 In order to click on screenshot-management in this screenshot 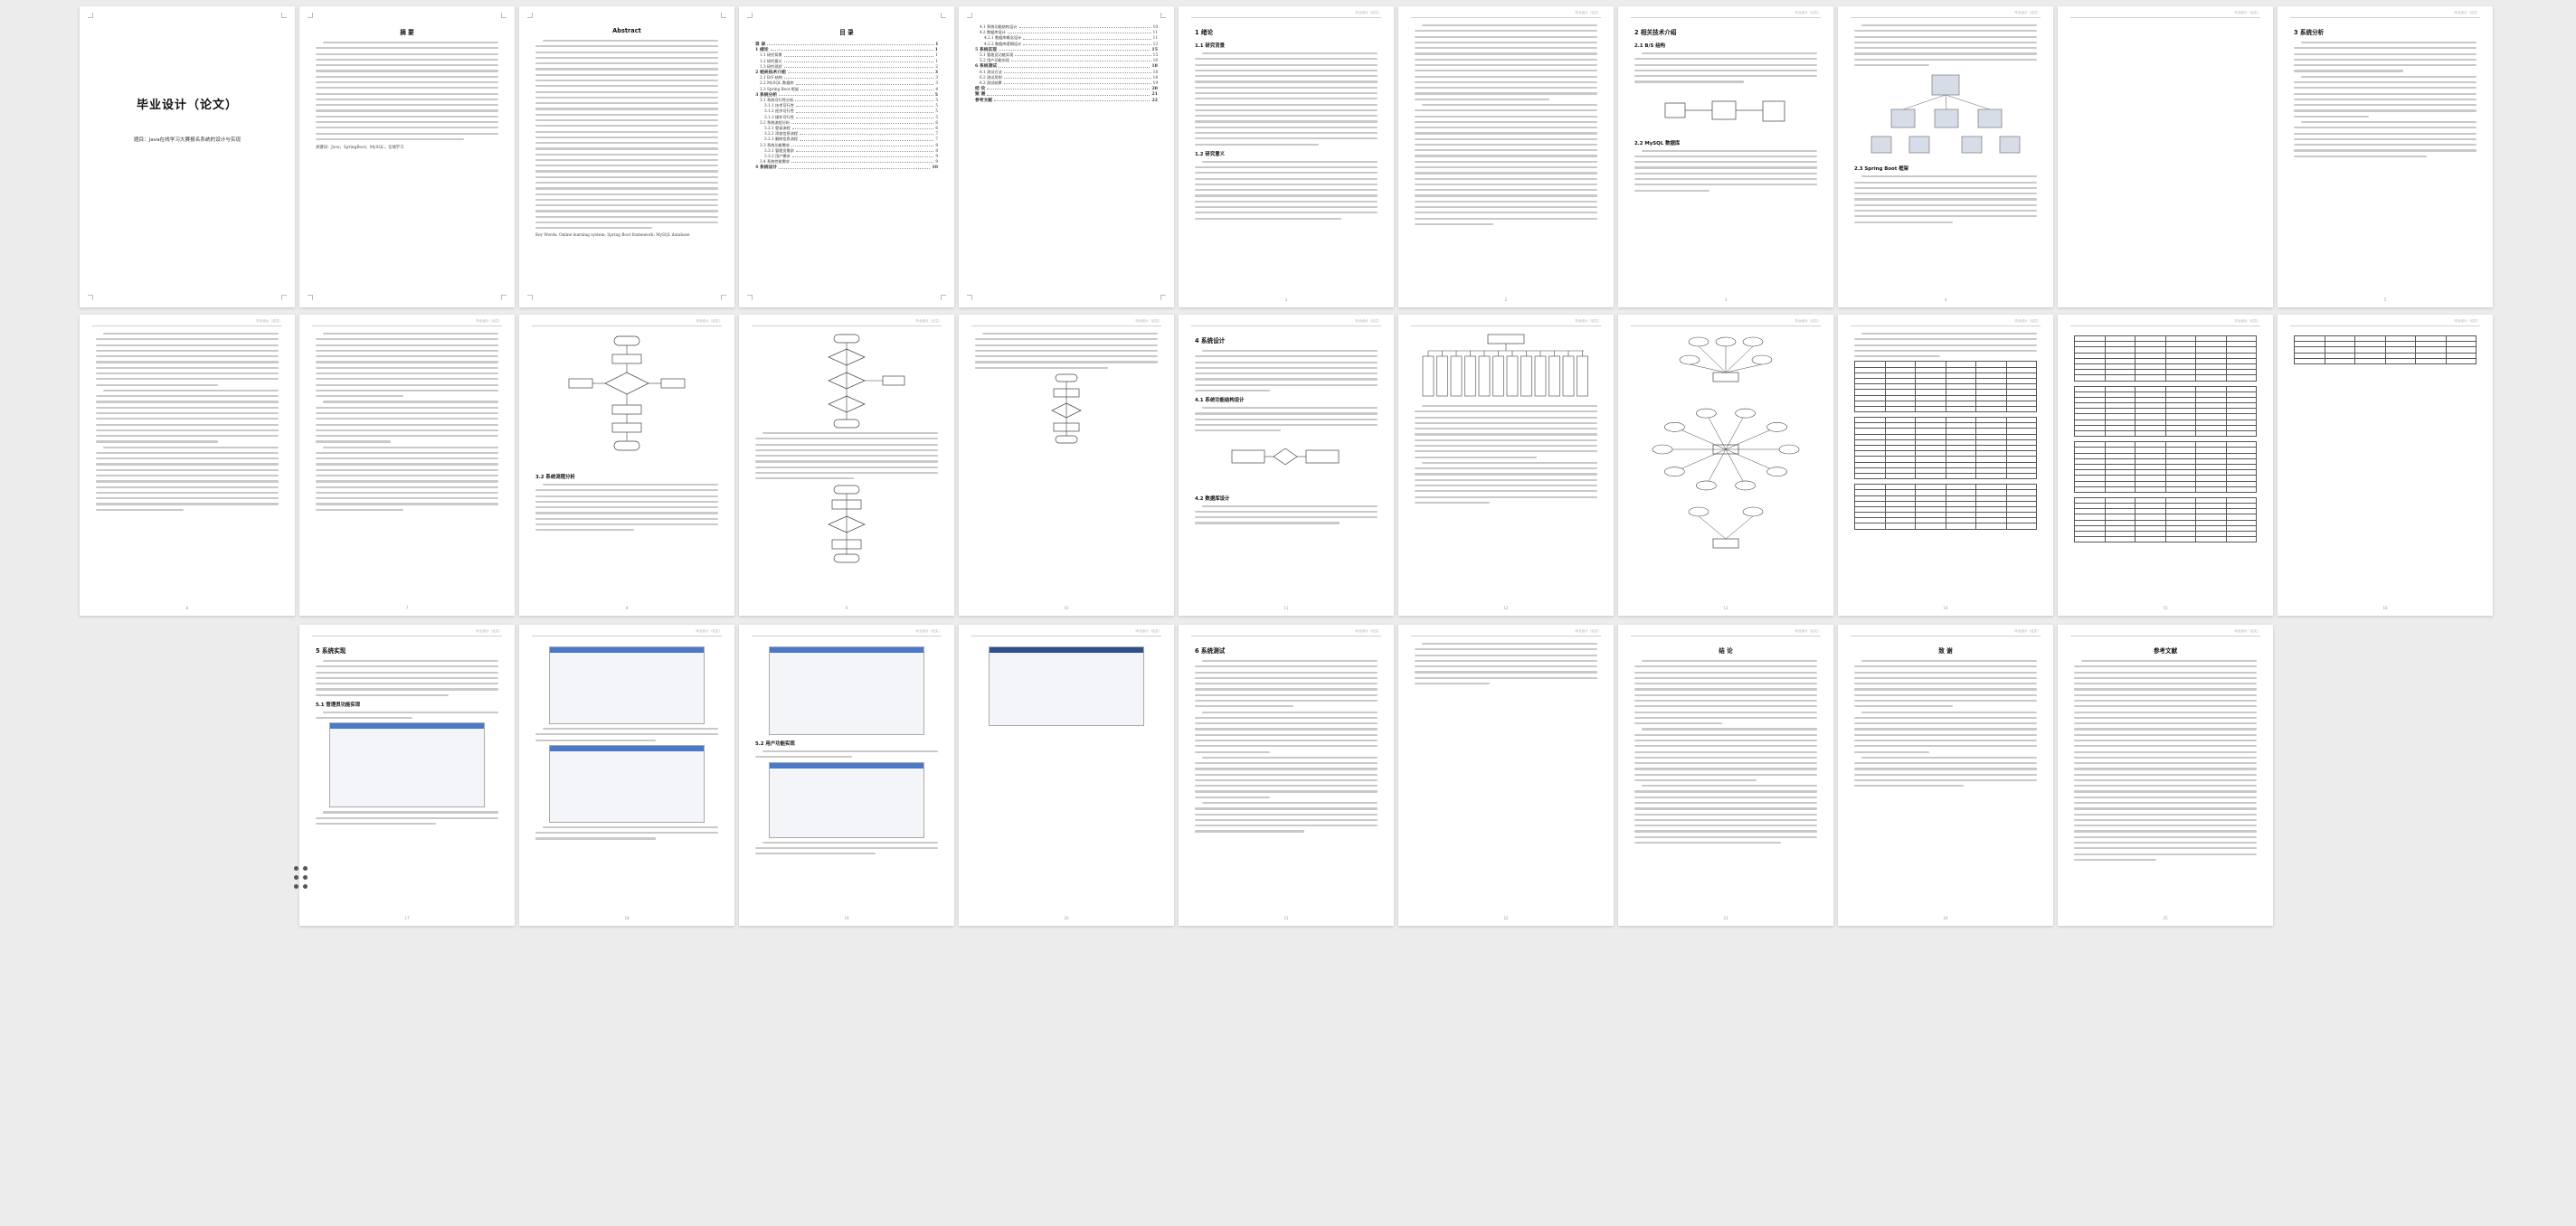, I will do `click(627, 685)`.